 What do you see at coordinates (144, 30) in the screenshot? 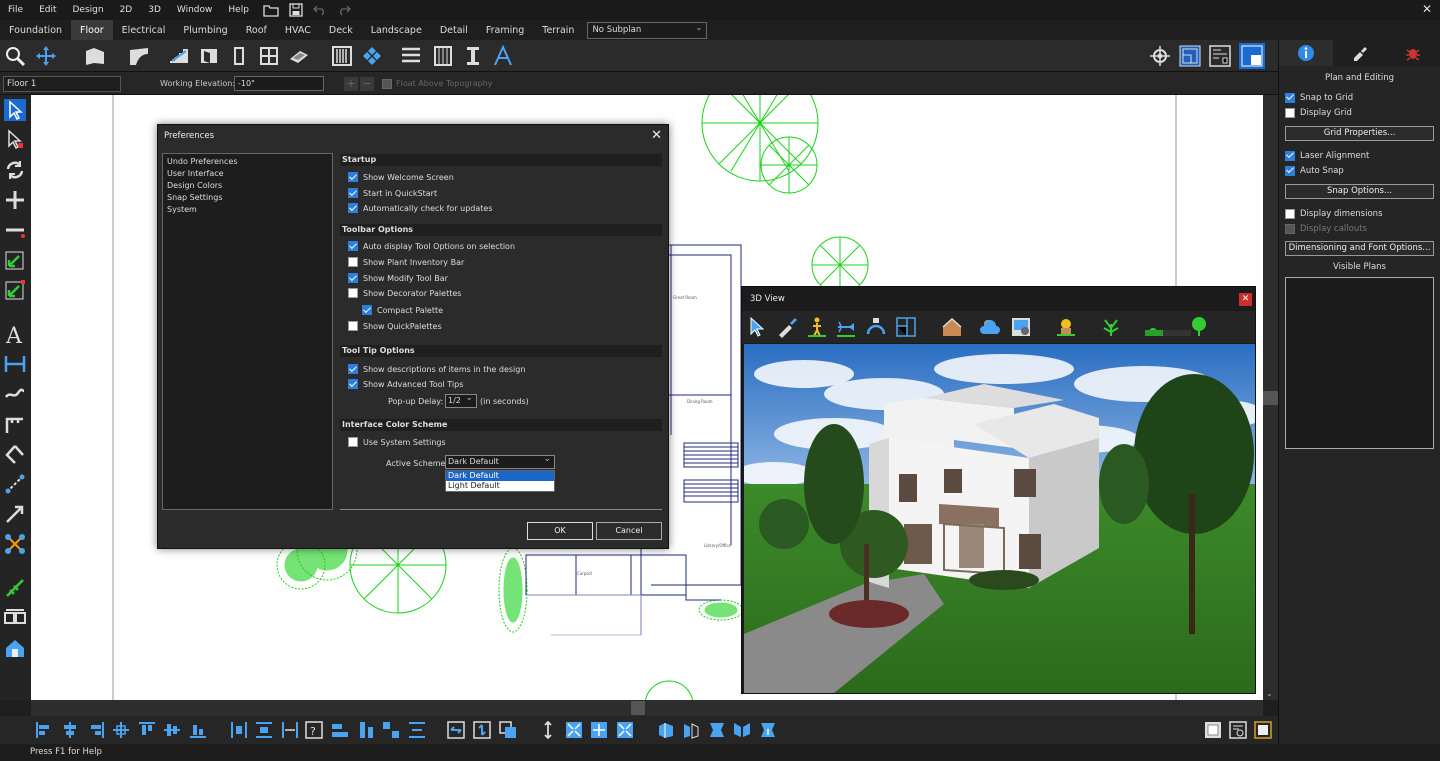
I see `tab-electrical: Electrical` at bounding box center [144, 30].